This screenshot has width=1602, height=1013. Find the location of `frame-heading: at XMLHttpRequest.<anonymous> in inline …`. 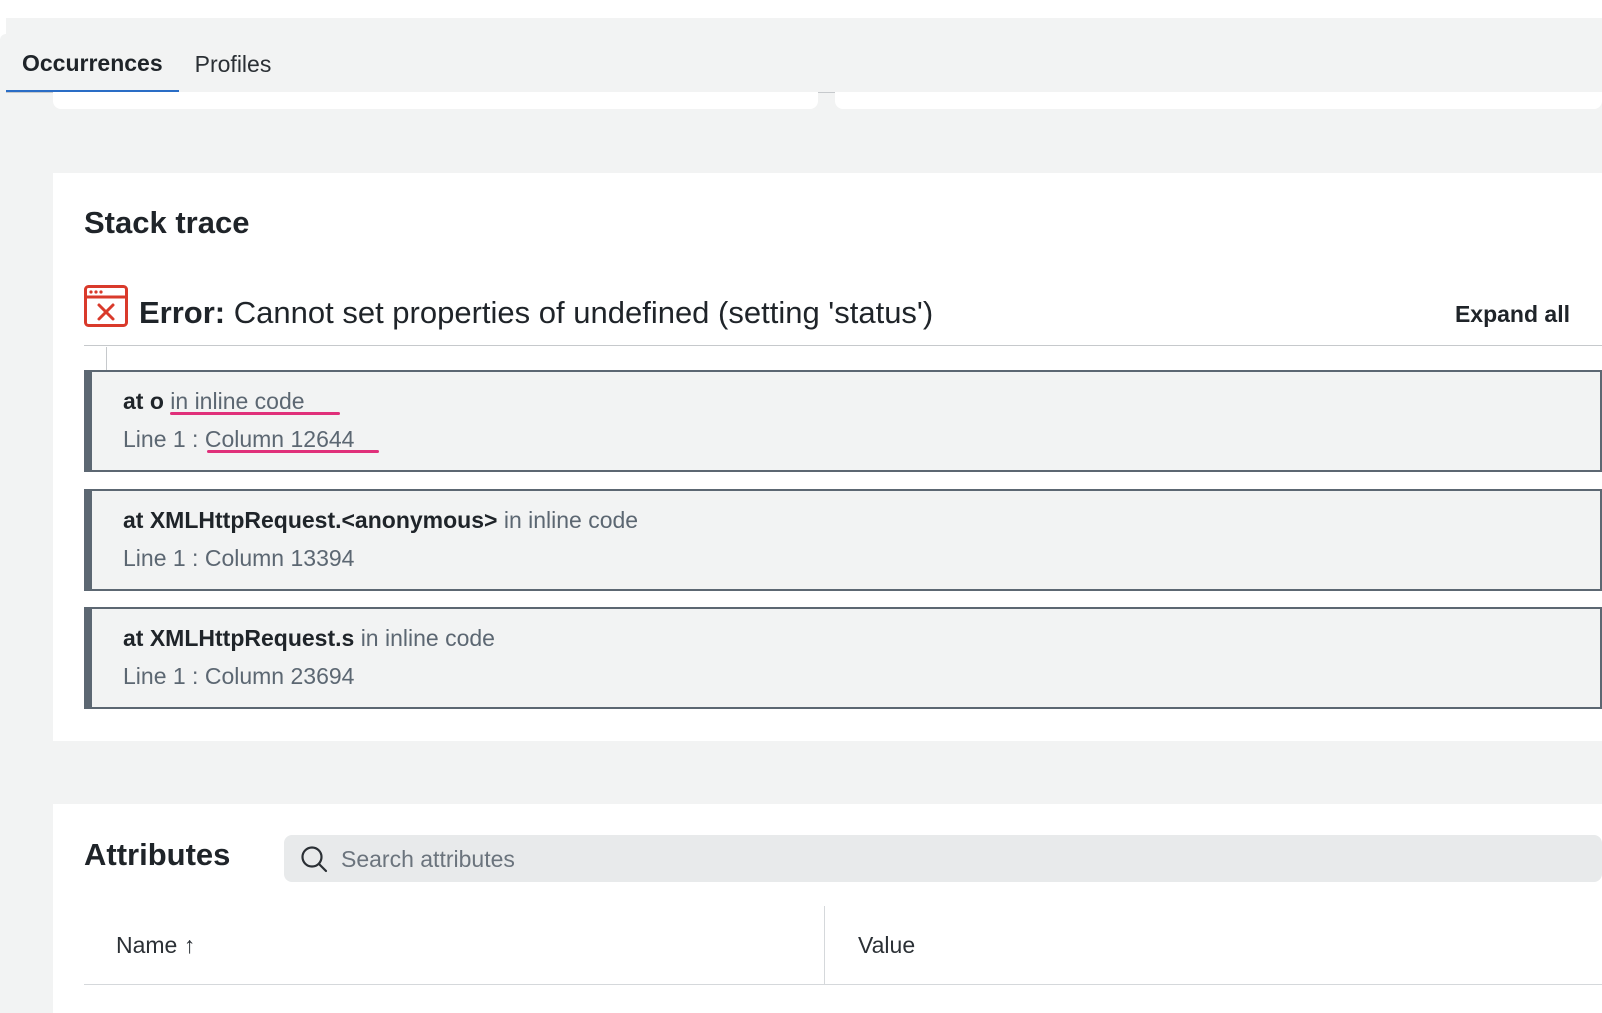

frame-heading: at XMLHttpRequest.<anonymous> in inline … is located at coordinates (380, 520).